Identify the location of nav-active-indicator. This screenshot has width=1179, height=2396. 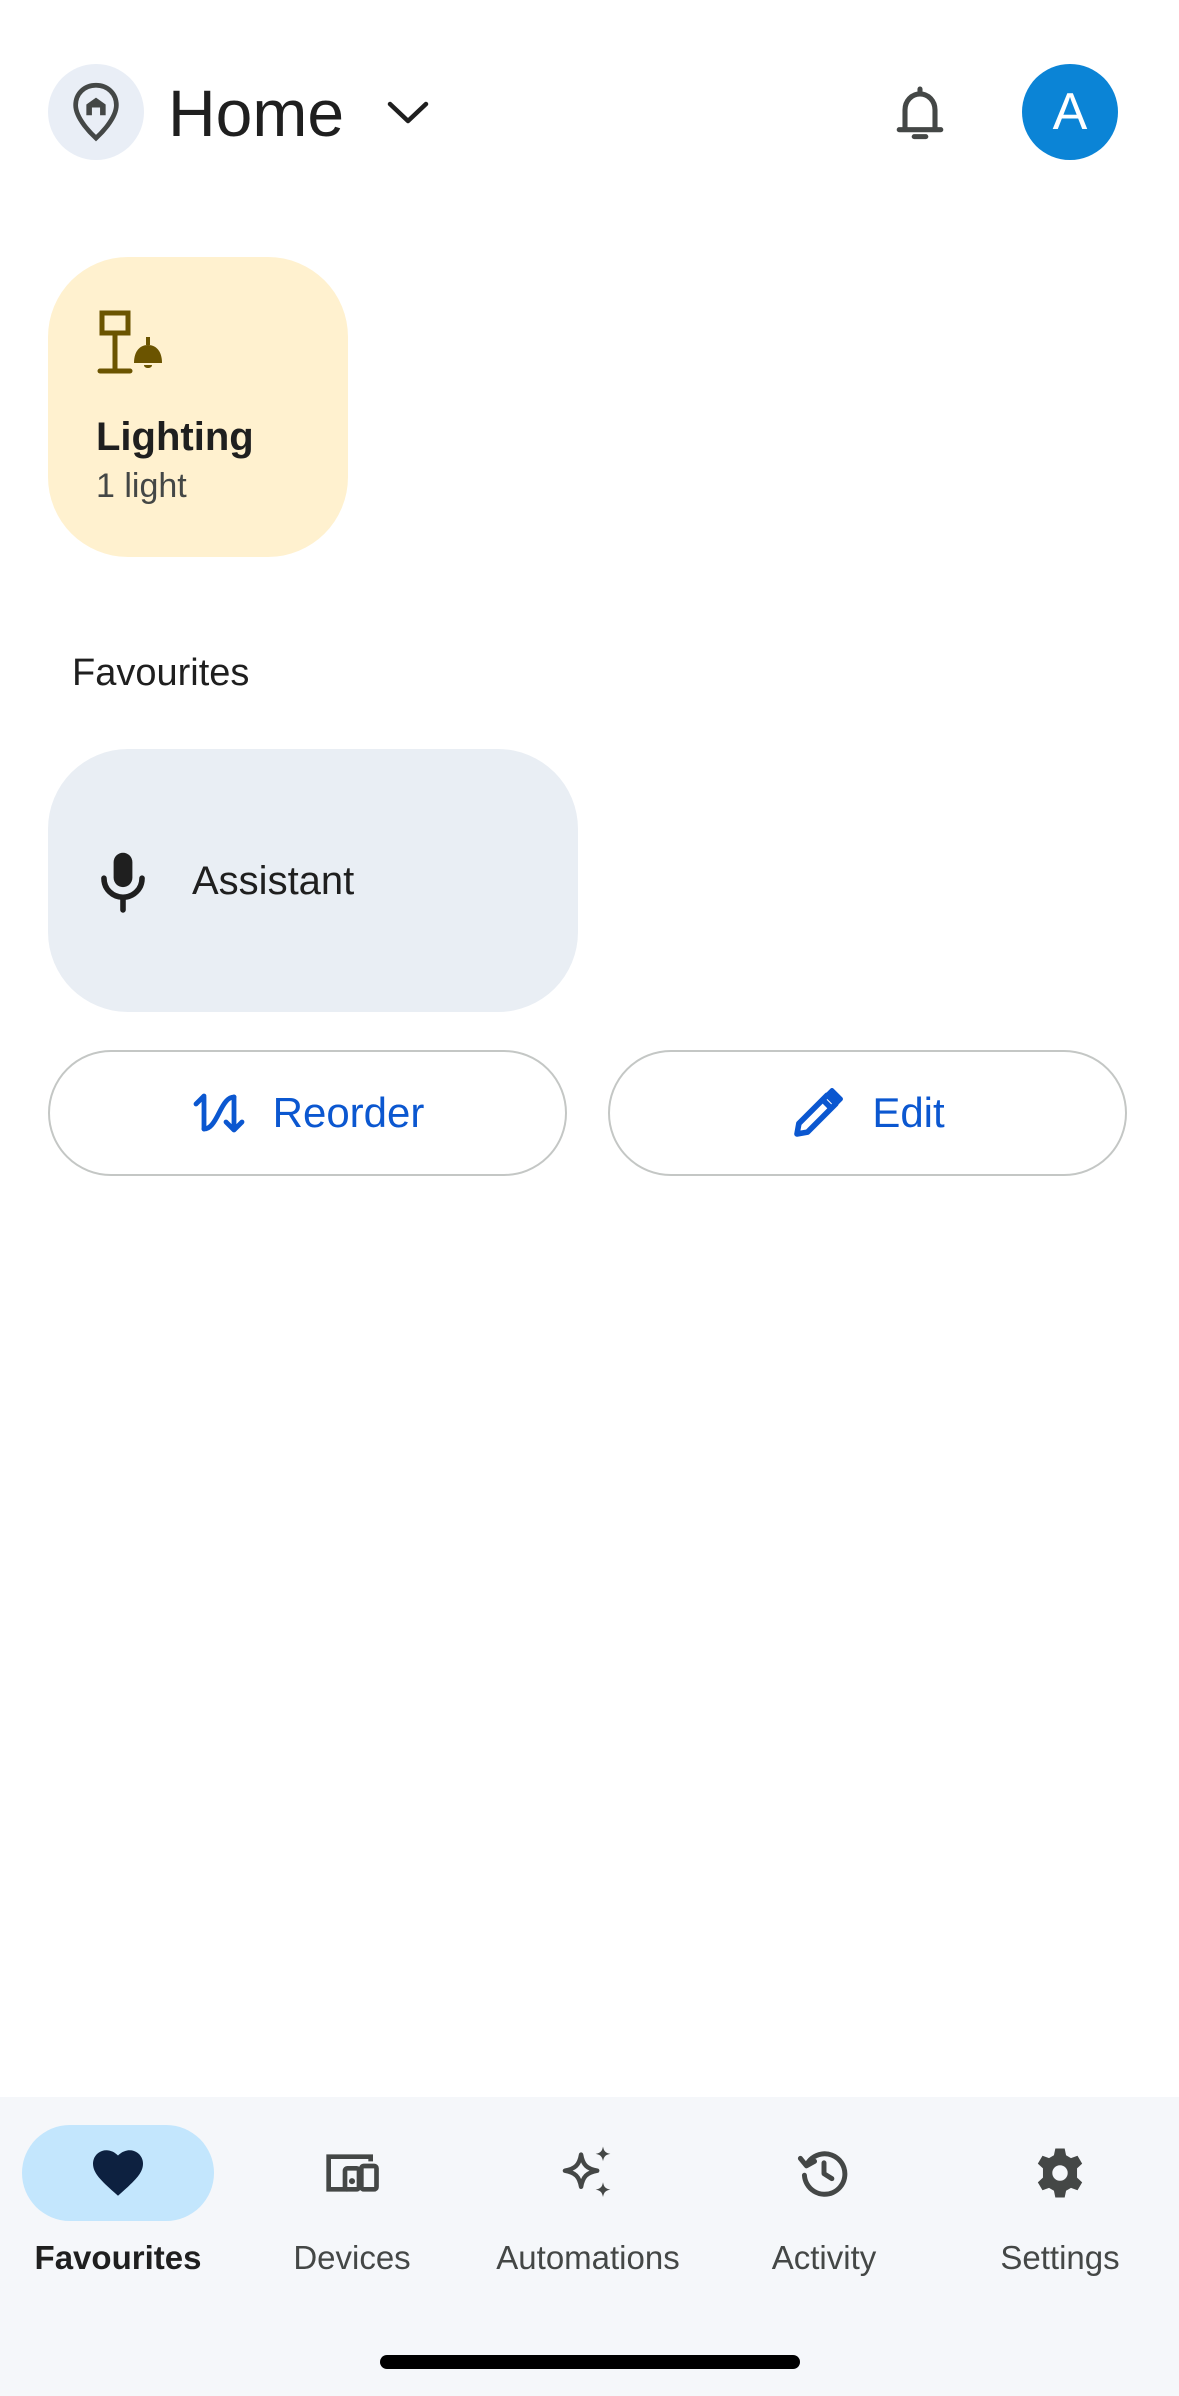
(118, 2173).